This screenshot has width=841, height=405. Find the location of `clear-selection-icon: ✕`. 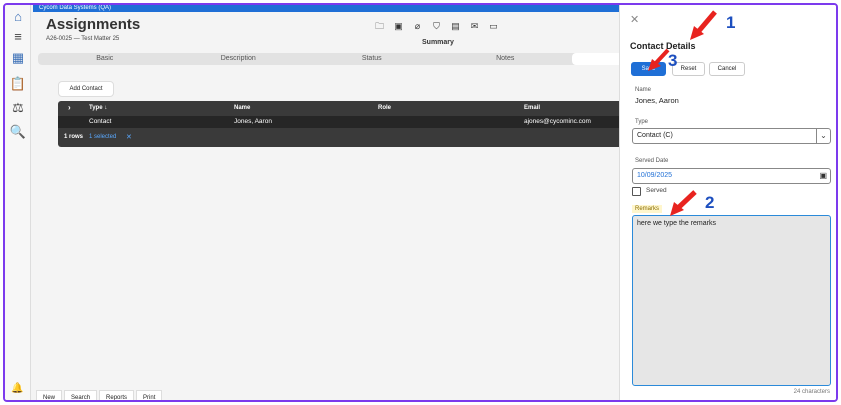

clear-selection-icon: ✕ is located at coordinates (129, 137).